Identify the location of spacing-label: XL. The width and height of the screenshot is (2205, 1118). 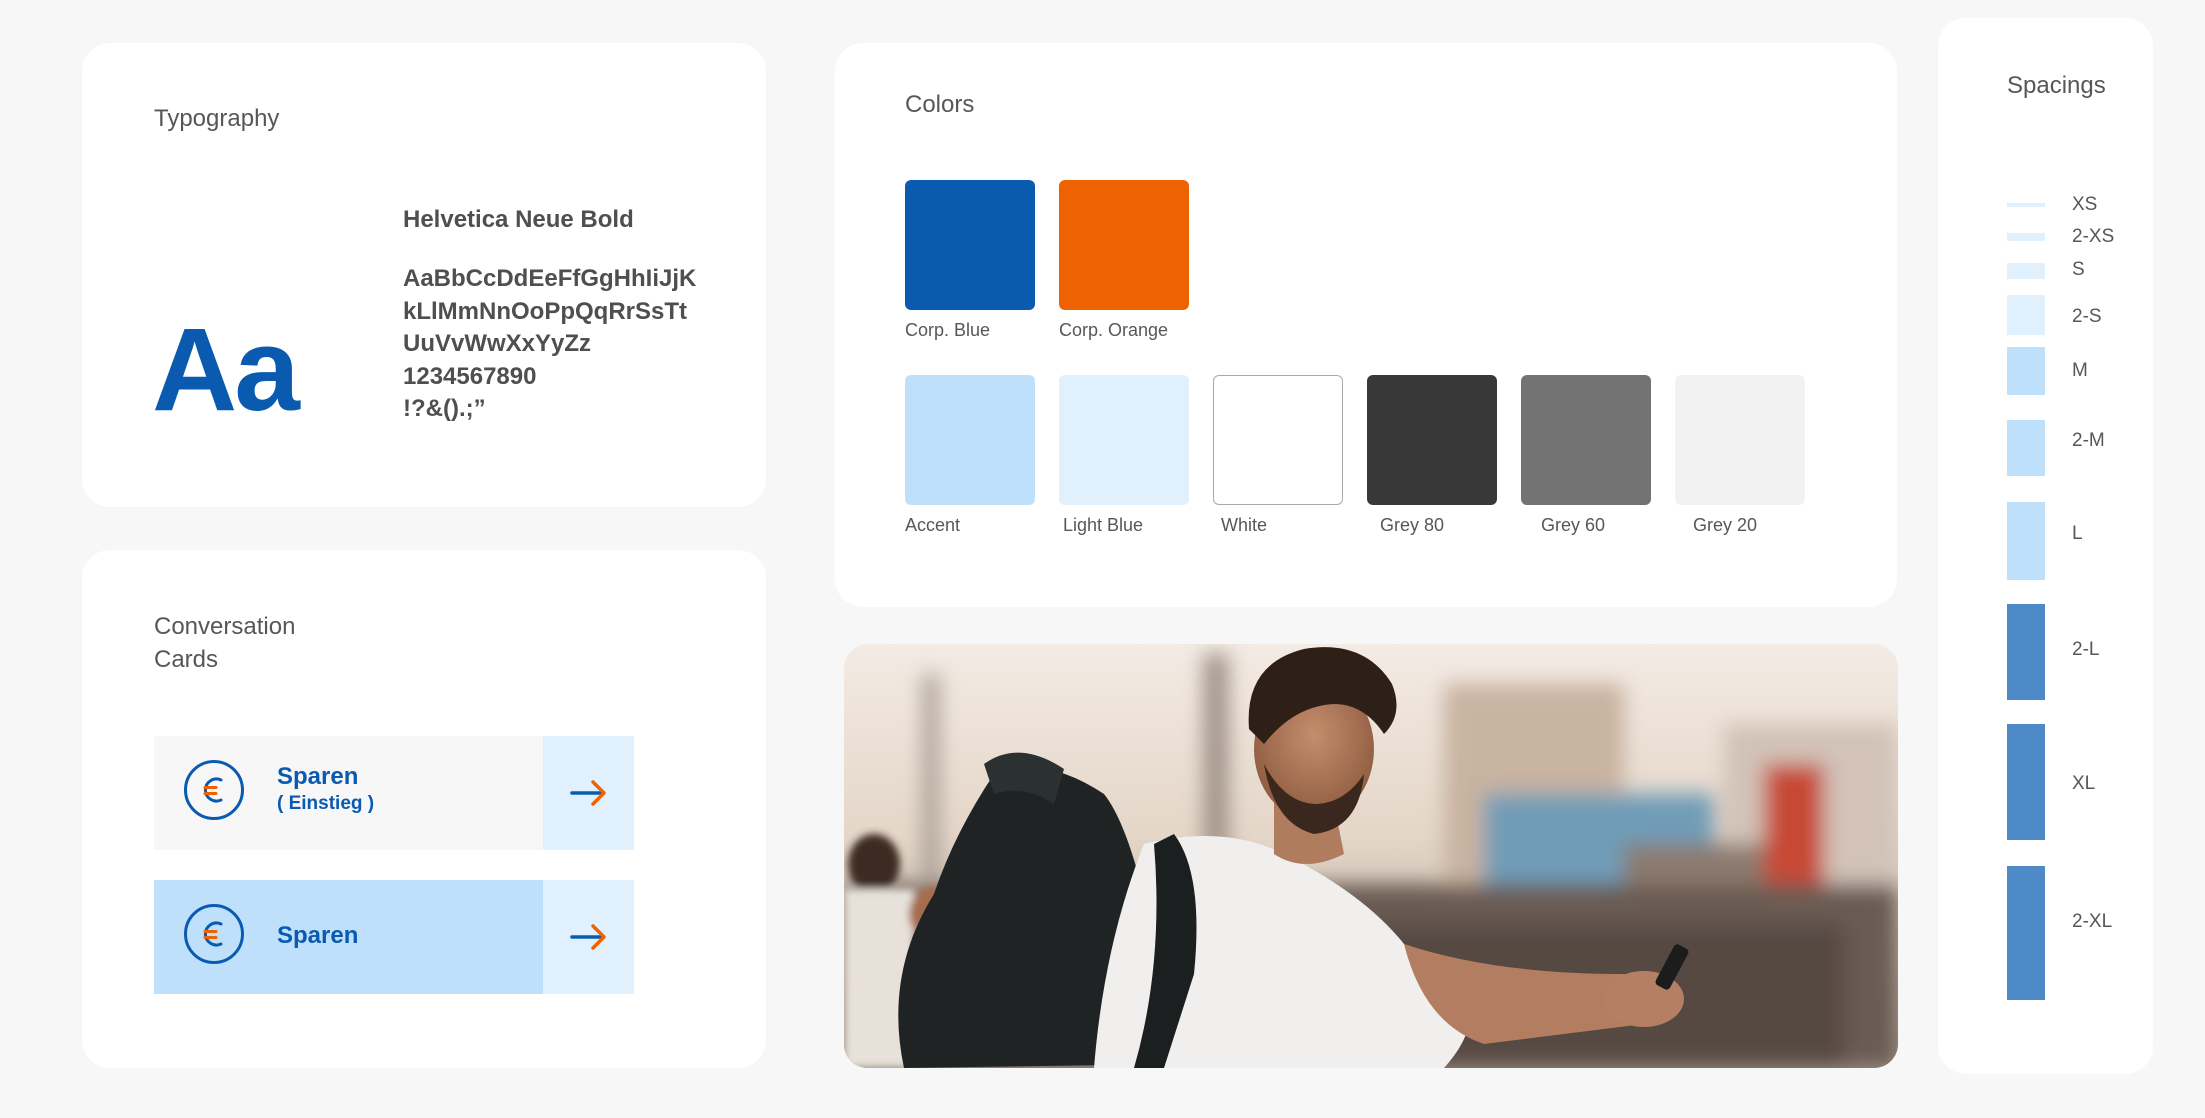
(2084, 783).